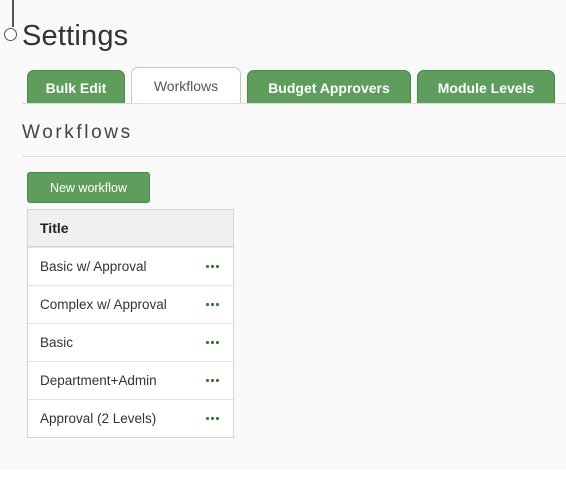  What do you see at coordinates (130, 342) in the screenshot?
I see `table-row: Basic` at bounding box center [130, 342].